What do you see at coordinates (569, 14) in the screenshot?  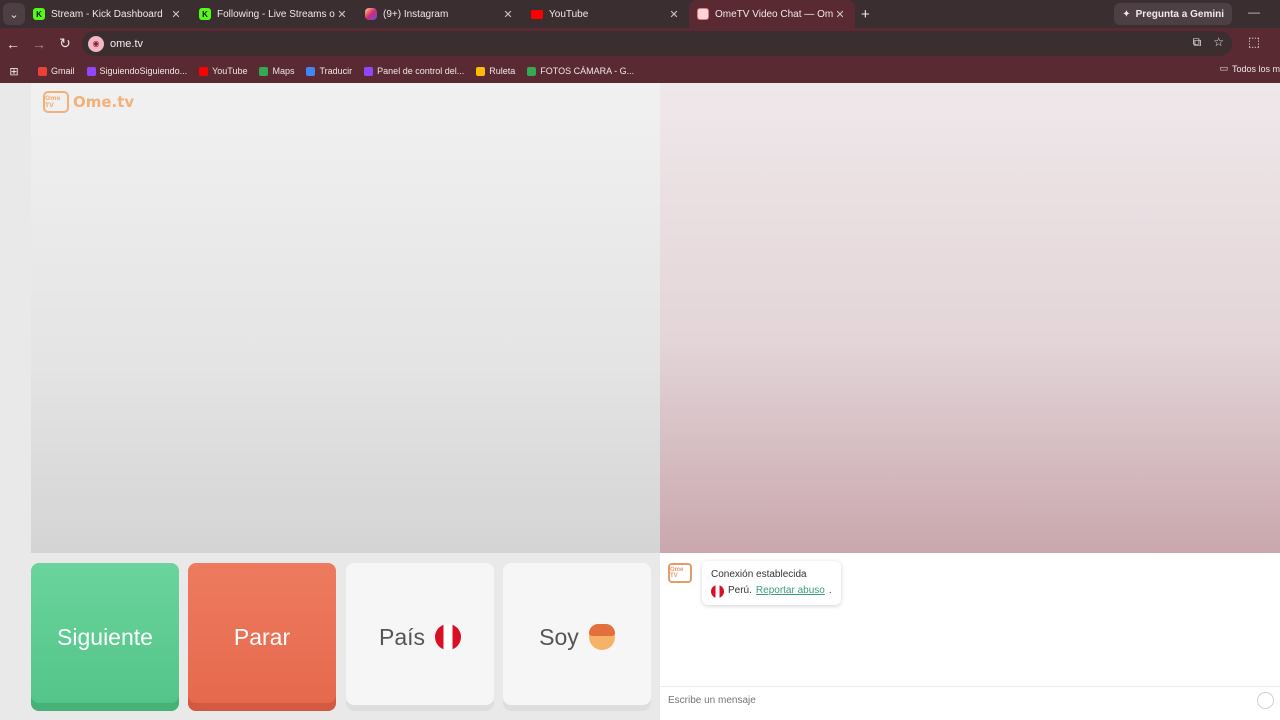 I see `tab-title: YouTube` at bounding box center [569, 14].